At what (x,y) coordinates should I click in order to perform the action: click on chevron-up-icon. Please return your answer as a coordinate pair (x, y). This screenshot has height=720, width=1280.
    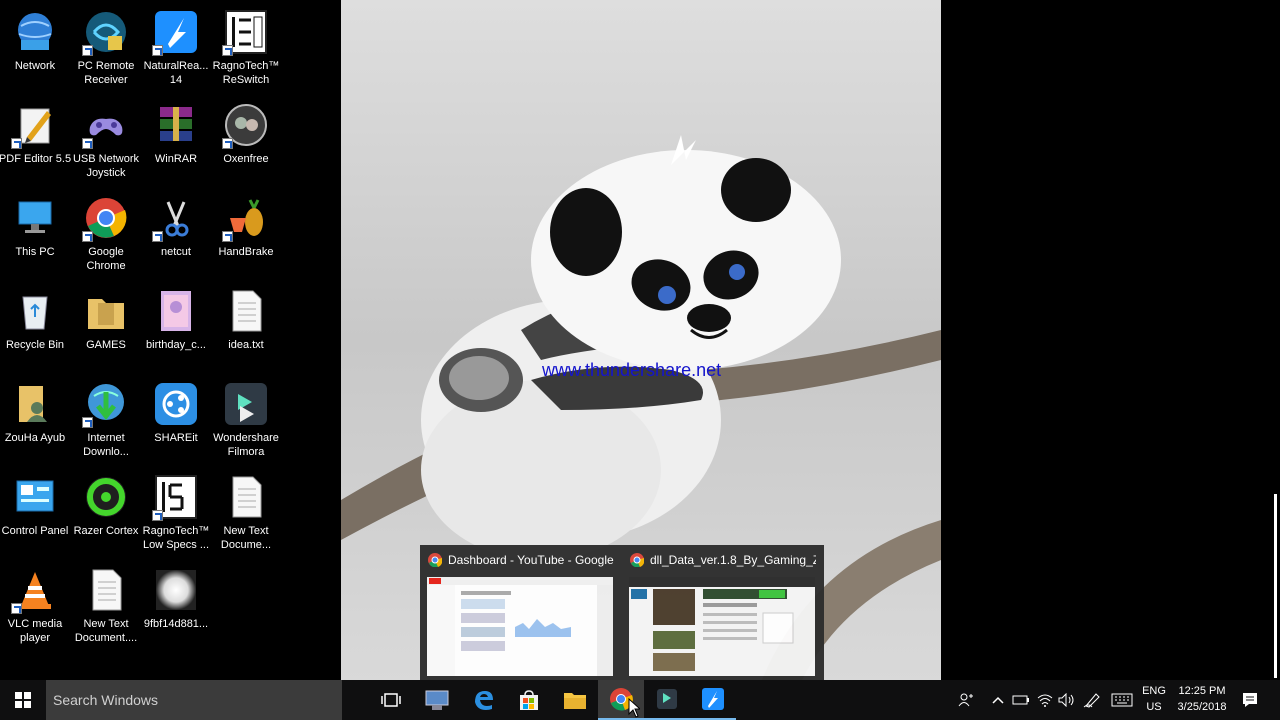
    Looking at the image, I should click on (998, 700).